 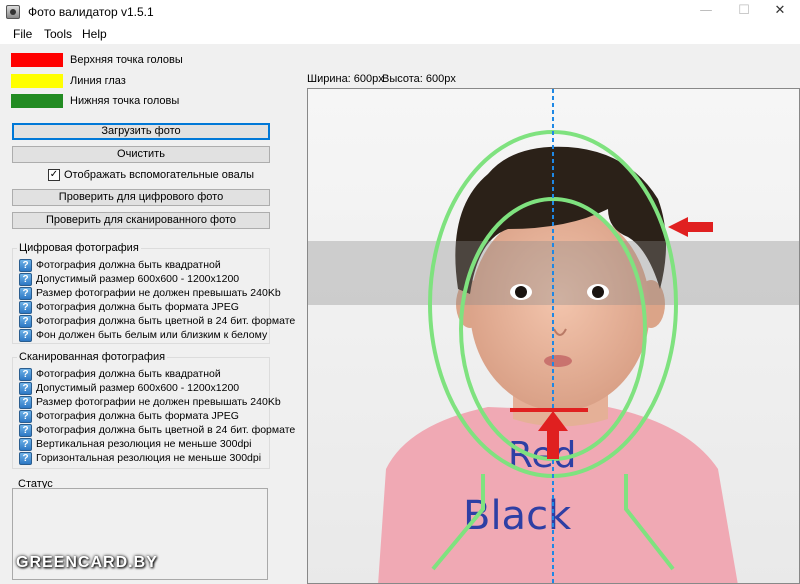 I want to click on child-left-pupil, so click(x=521, y=292).